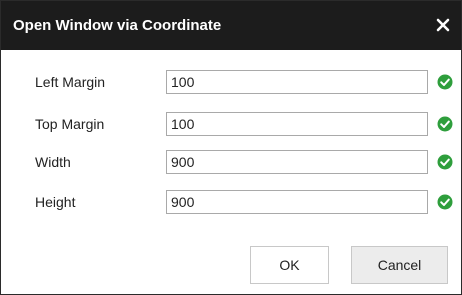 This screenshot has width=462, height=295. I want to click on top-margin-input, so click(297, 124).